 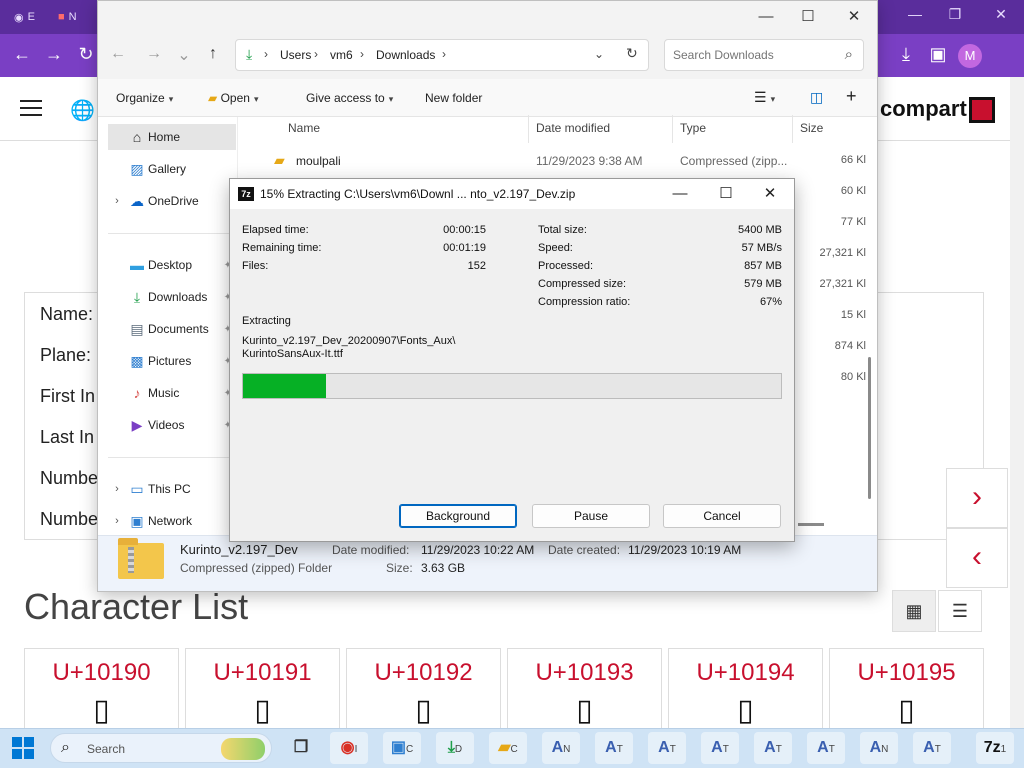 What do you see at coordinates (144, 98) in the screenshot?
I see `organize-menu: Organize ▾` at bounding box center [144, 98].